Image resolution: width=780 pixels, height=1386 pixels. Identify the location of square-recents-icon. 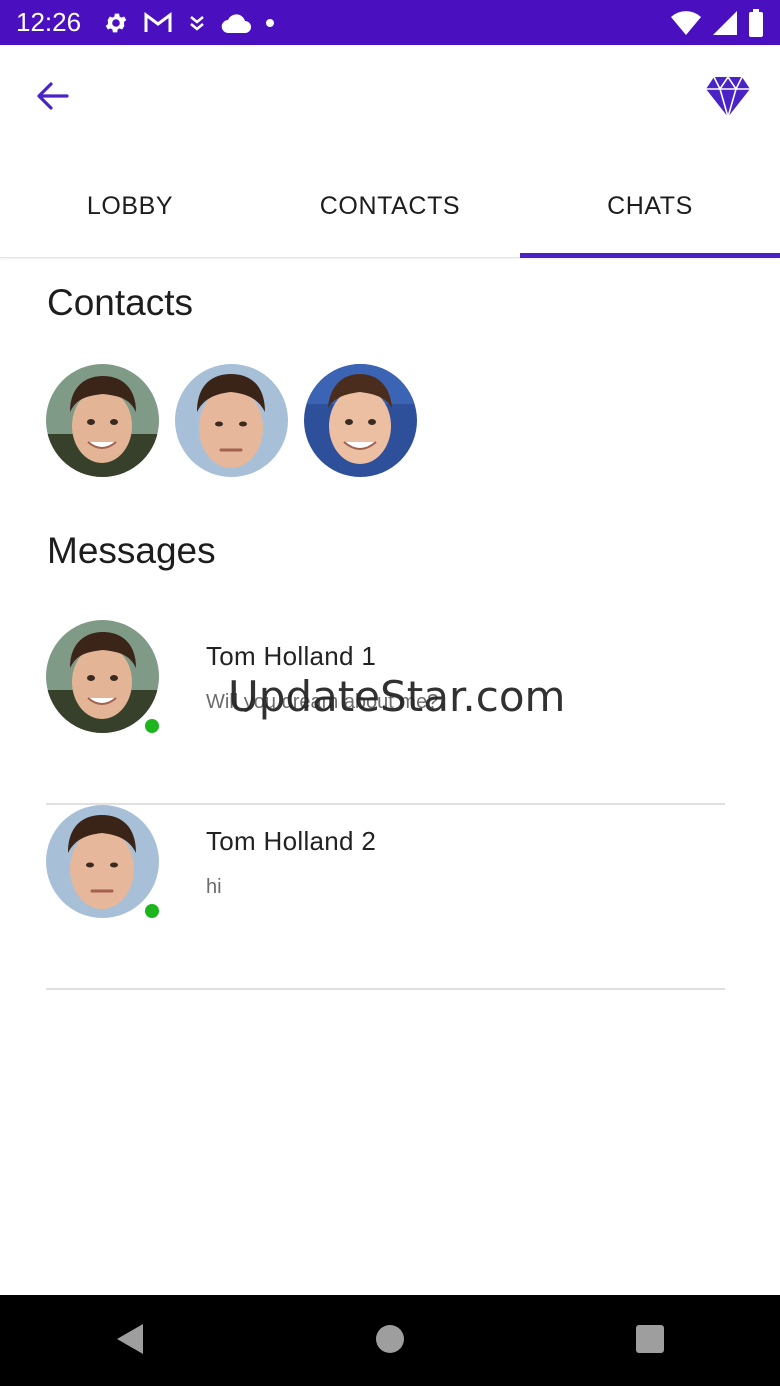
(650, 1341).